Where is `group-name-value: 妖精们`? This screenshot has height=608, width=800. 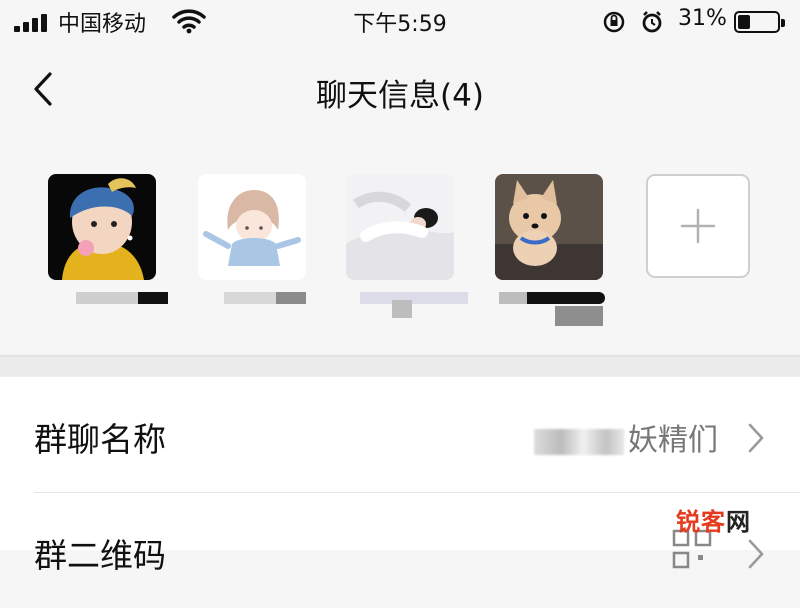
group-name-value: 妖精们 is located at coordinates (626, 437).